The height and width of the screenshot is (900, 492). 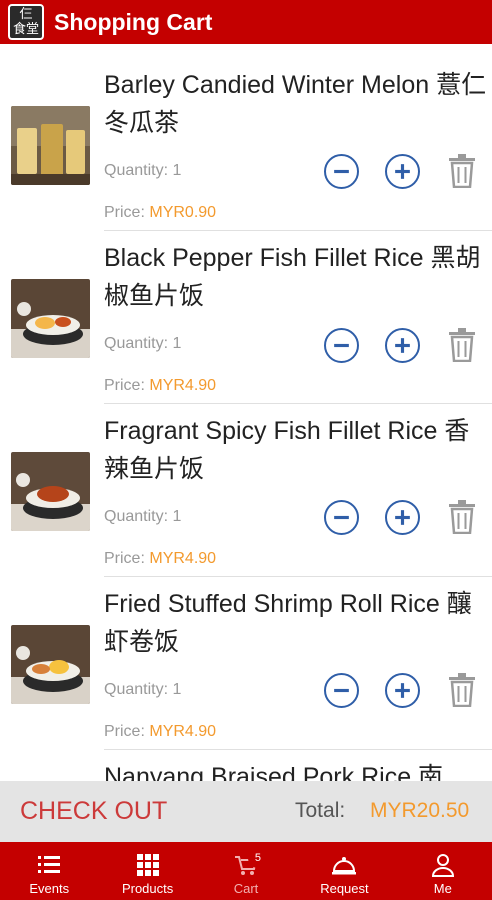 What do you see at coordinates (147, 888) in the screenshot?
I see `tab-label: Products` at bounding box center [147, 888].